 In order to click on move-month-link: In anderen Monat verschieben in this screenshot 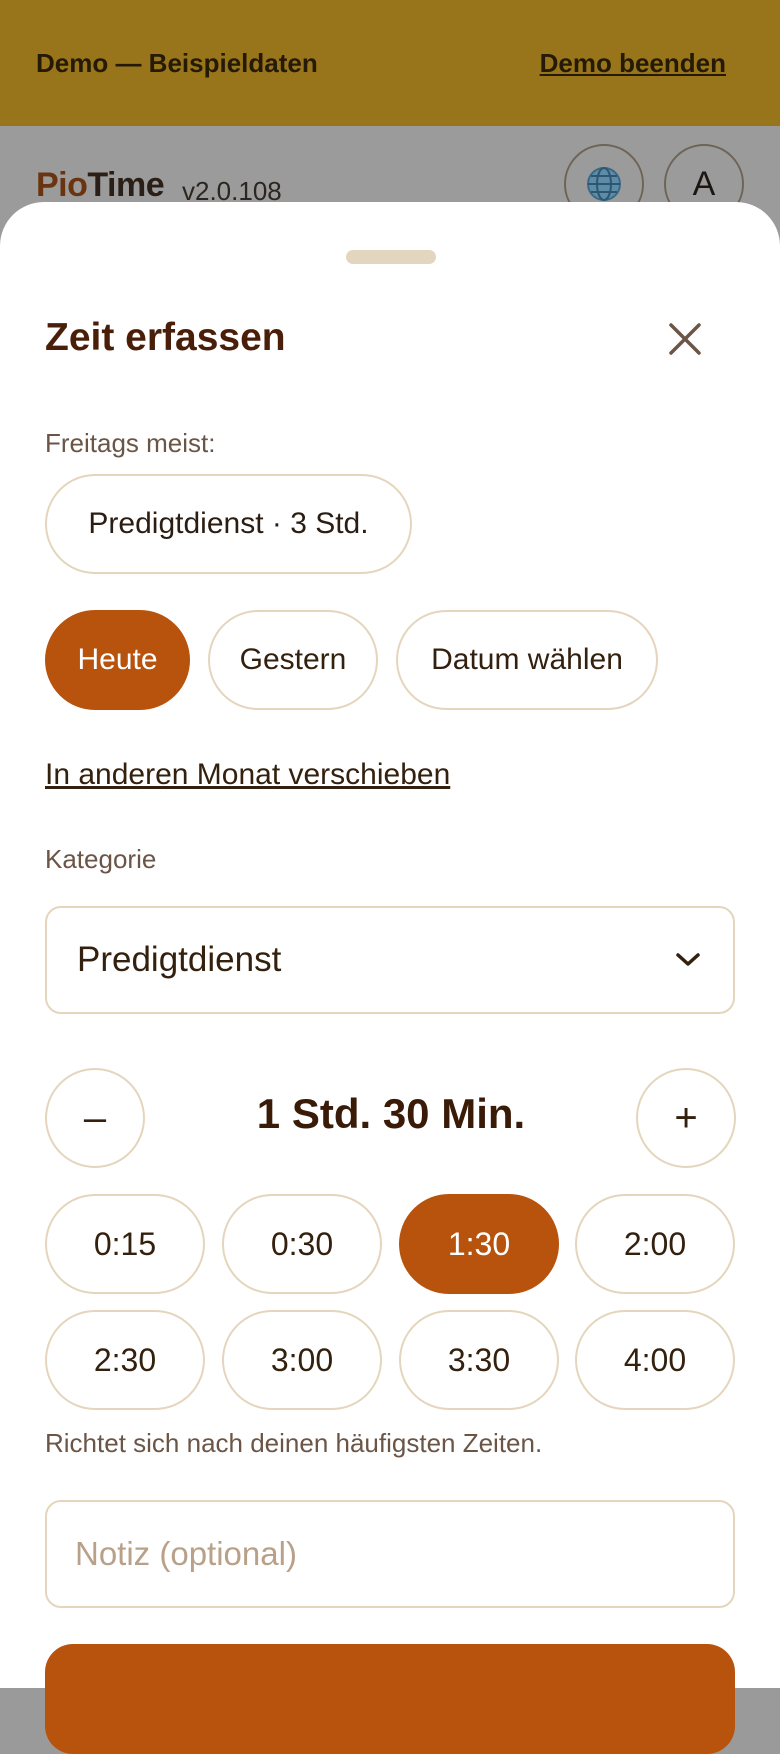, I will do `click(247, 775)`.